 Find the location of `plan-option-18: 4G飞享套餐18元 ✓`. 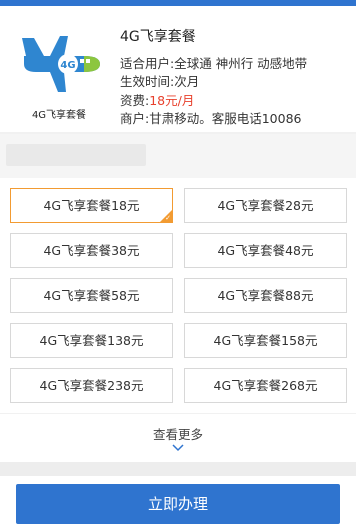

plan-option-18: 4G飞享套餐18元 ✓ is located at coordinates (91, 205).